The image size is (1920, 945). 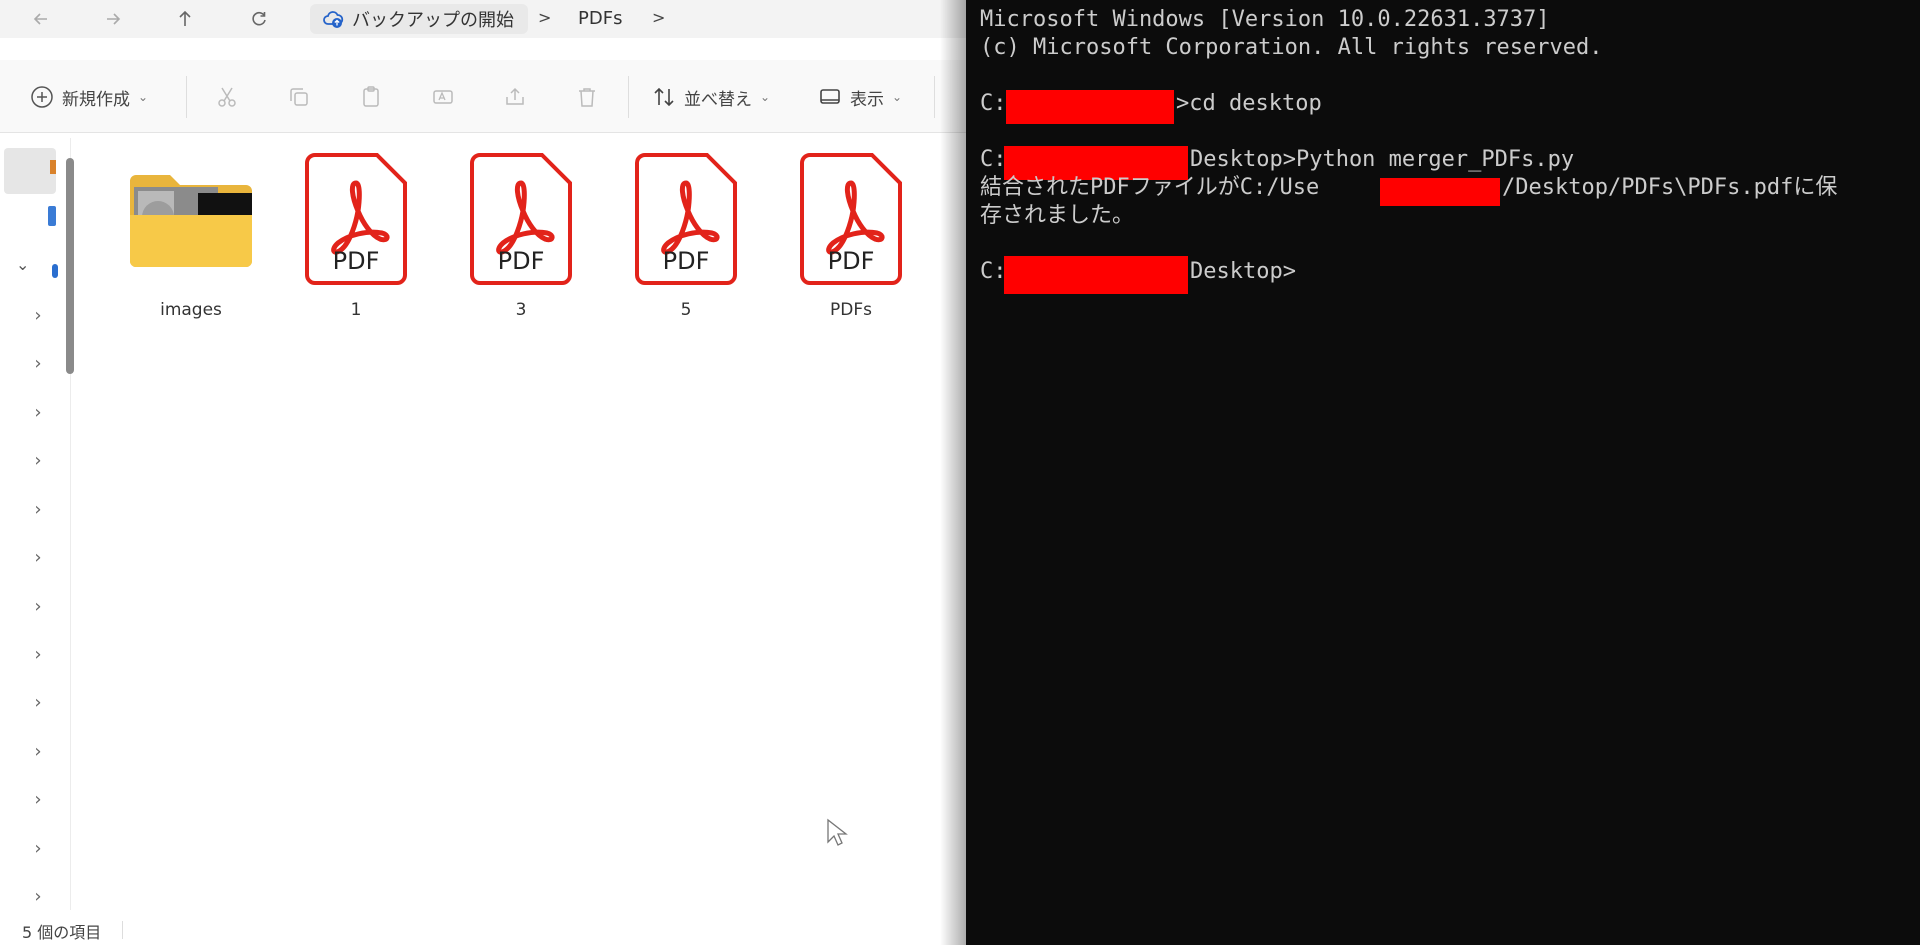 What do you see at coordinates (686, 310) in the screenshot?
I see `file-name: 5` at bounding box center [686, 310].